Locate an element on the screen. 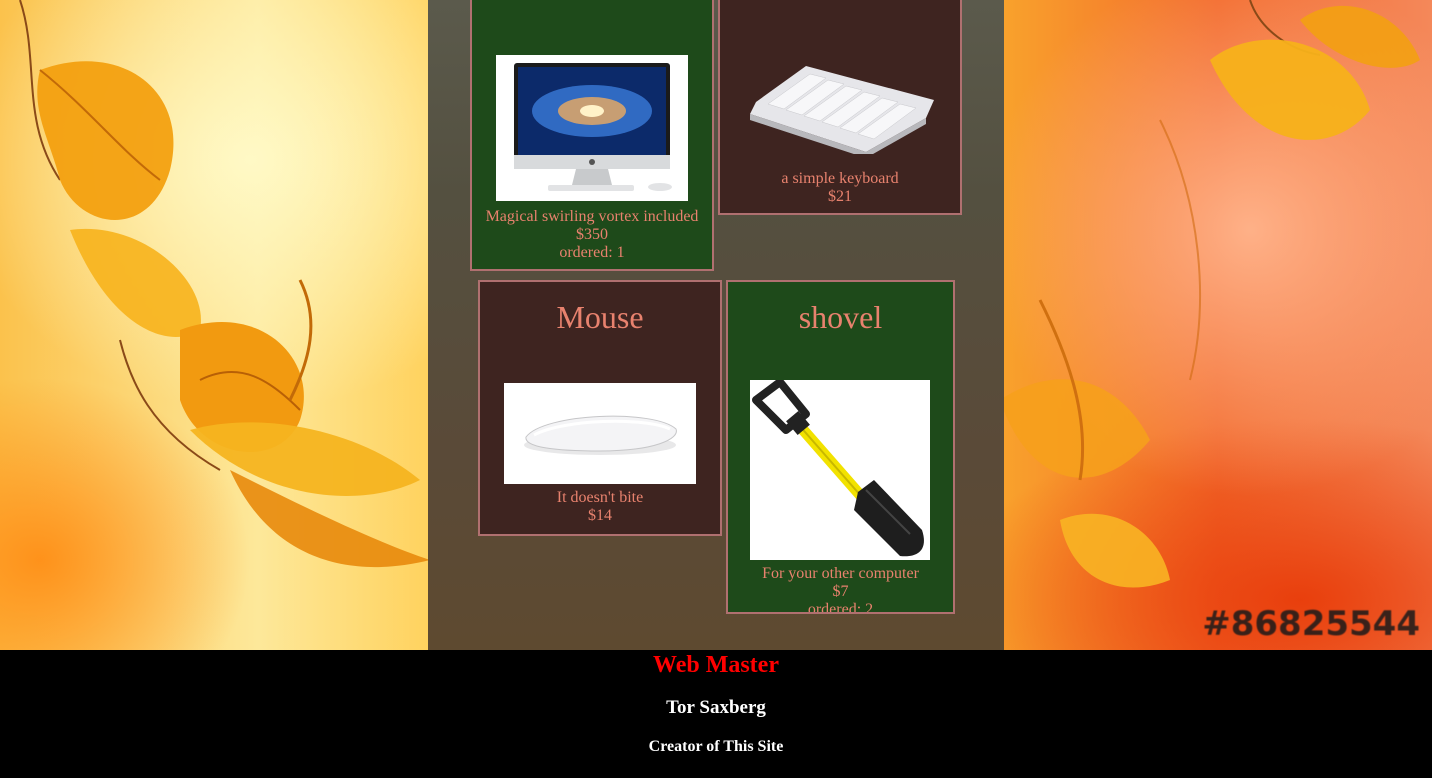 The height and width of the screenshot is (778, 1432). product-price: $21 is located at coordinates (840, 196).